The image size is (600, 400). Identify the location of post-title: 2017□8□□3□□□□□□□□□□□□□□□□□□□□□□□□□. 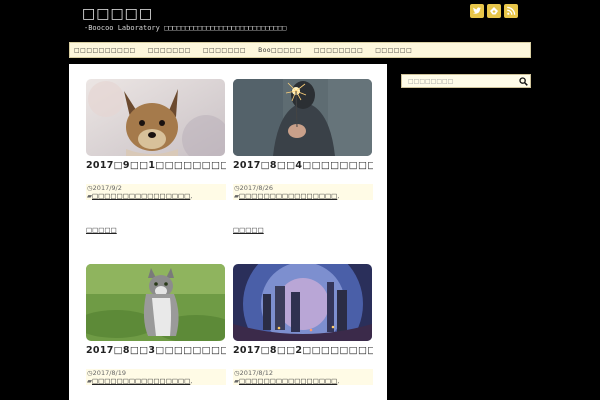
(156, 356).